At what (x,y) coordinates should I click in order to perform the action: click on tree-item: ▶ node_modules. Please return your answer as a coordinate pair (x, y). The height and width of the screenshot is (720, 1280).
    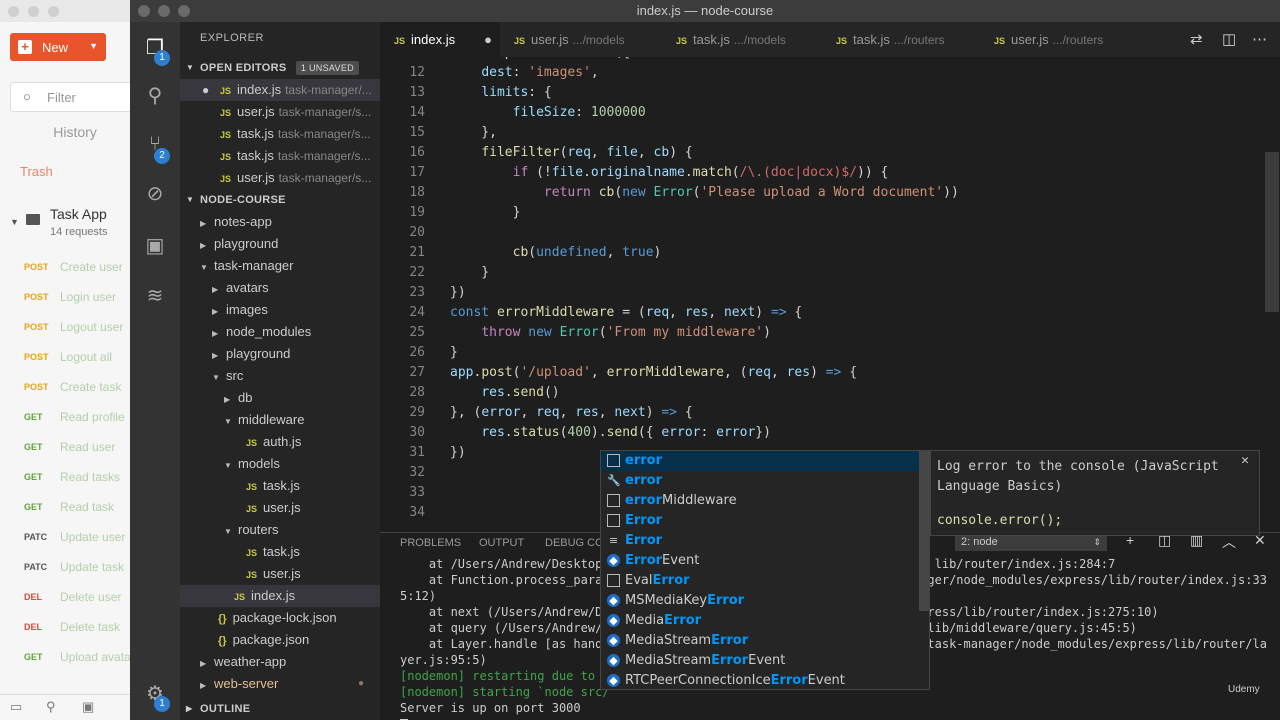
    Looking at the image, I should click on (280, 332).